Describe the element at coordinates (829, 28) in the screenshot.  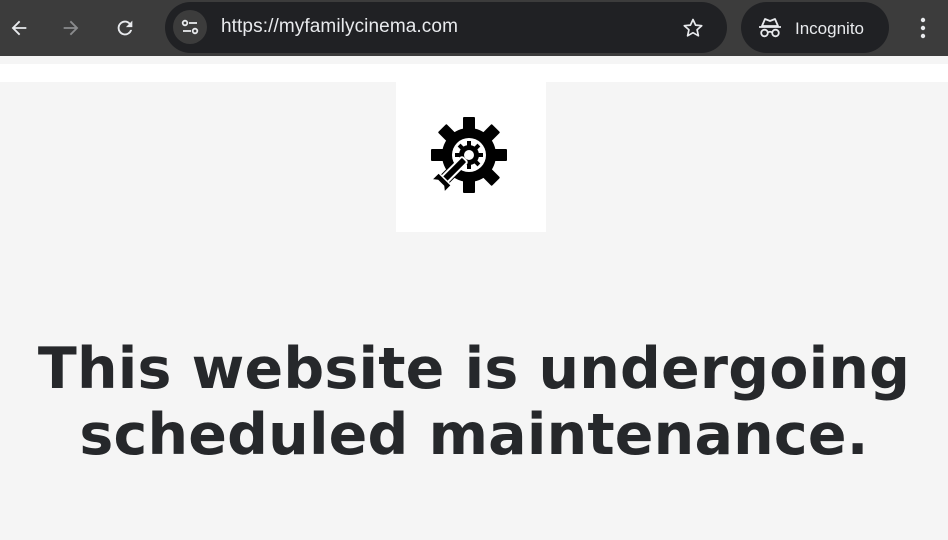
I see `incognito-label: Incognito` at that location.